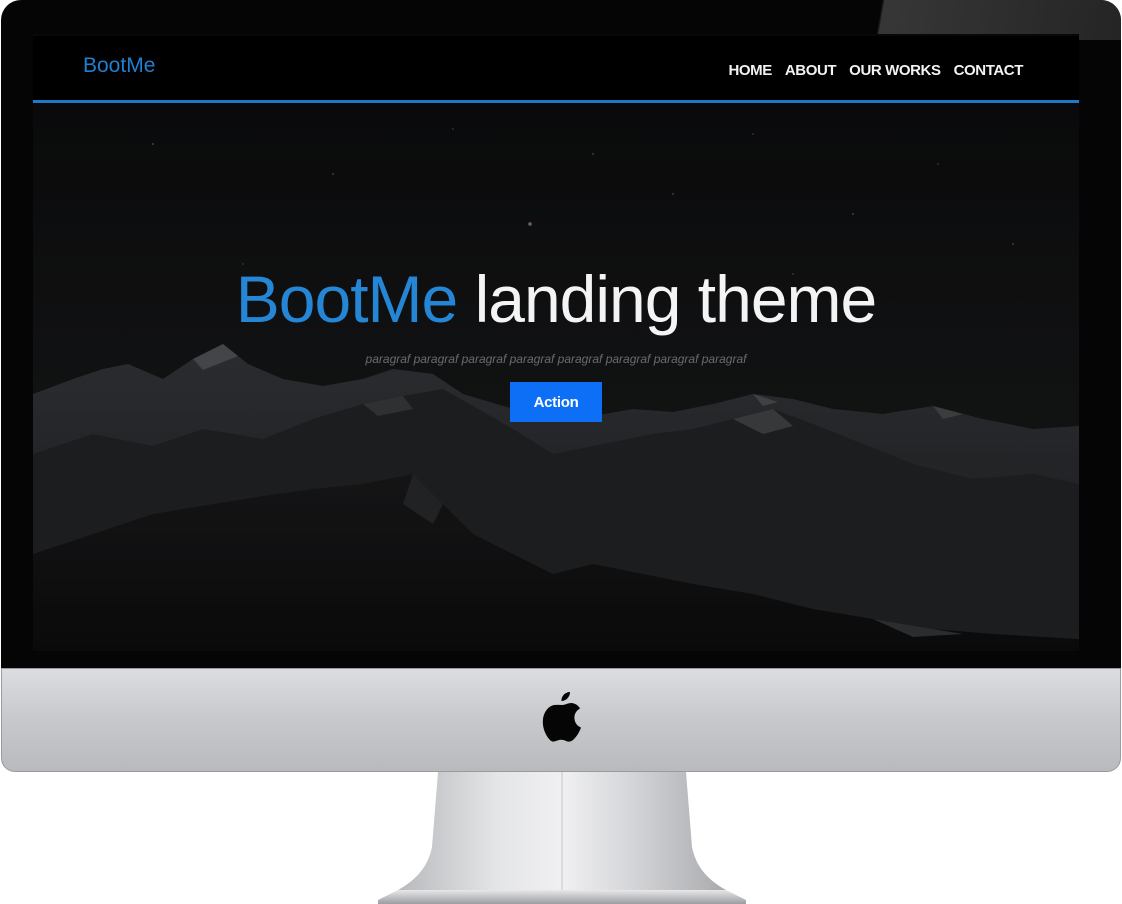 This screenshot has height=904, width=1122. I want to click on hero-title-brand: BootMe, so click(346, 299).